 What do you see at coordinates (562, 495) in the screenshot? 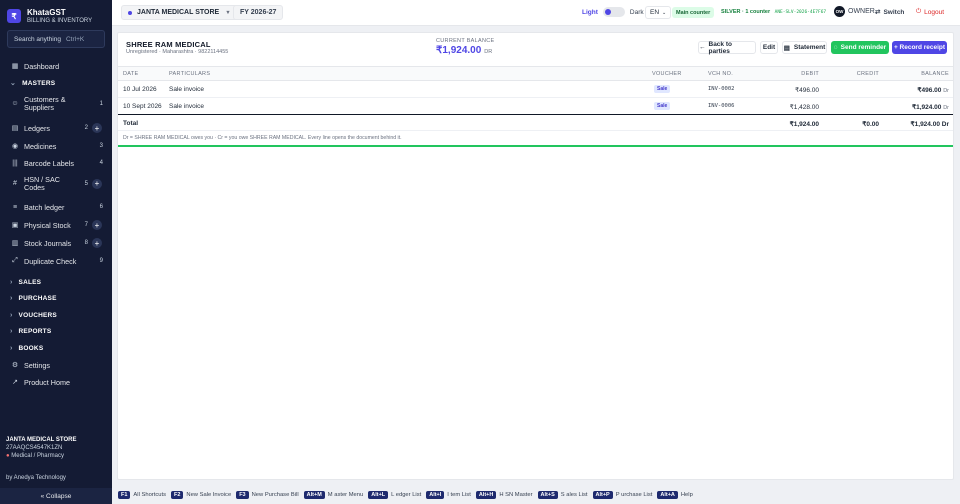
I see `shortcut-alt-s: Alt+S S ales List` at bounding box center [562, 495].